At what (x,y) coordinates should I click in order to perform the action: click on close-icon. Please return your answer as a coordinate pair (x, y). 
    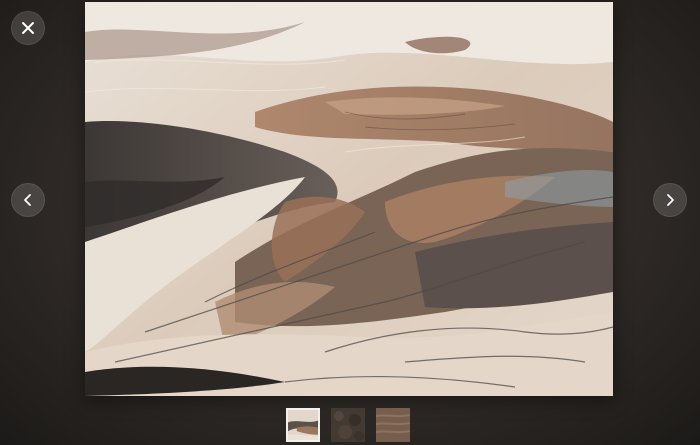
    Looking at the image, I should click on (28, 28).